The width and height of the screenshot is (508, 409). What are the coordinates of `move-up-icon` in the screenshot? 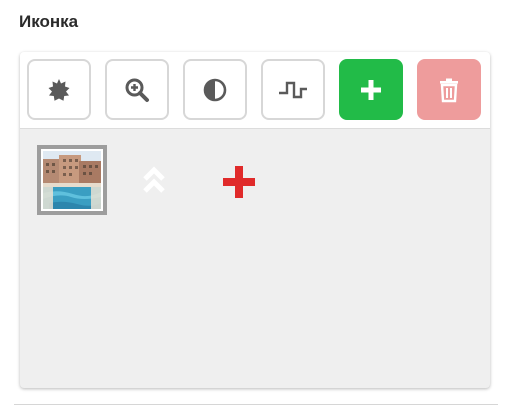 It's located at (154, 182).